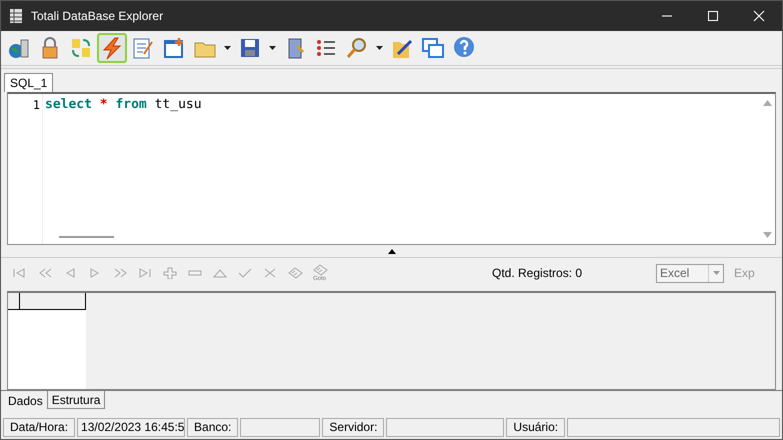 The width and height of the screenshot is (783, 440). I want to click on status-label: Banco:, so click(212, 427).